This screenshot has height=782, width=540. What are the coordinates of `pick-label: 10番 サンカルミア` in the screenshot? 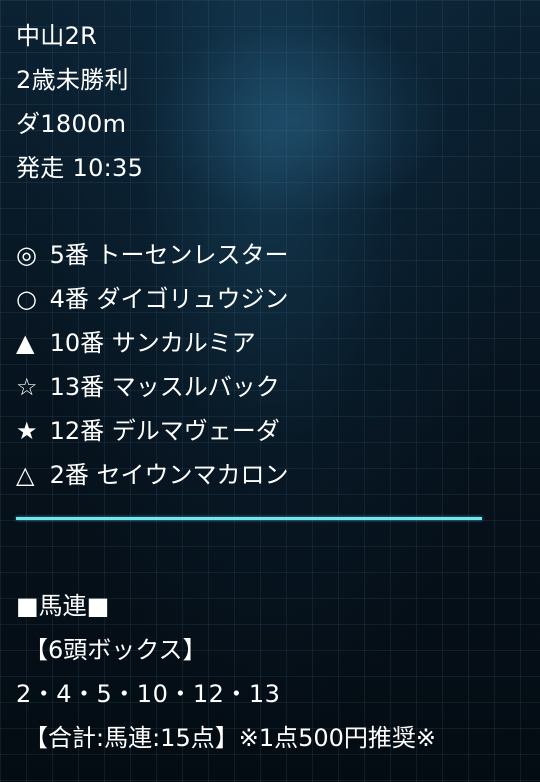 It's located at (152, 343).